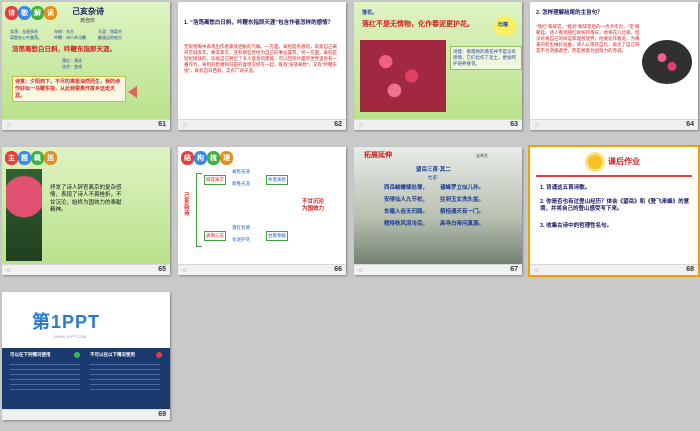 The image size is (700, 431). What do you see at coordinates (690, 269) in the screenshot?
I see `slide-number: 68` at bounding box center [690, 269].